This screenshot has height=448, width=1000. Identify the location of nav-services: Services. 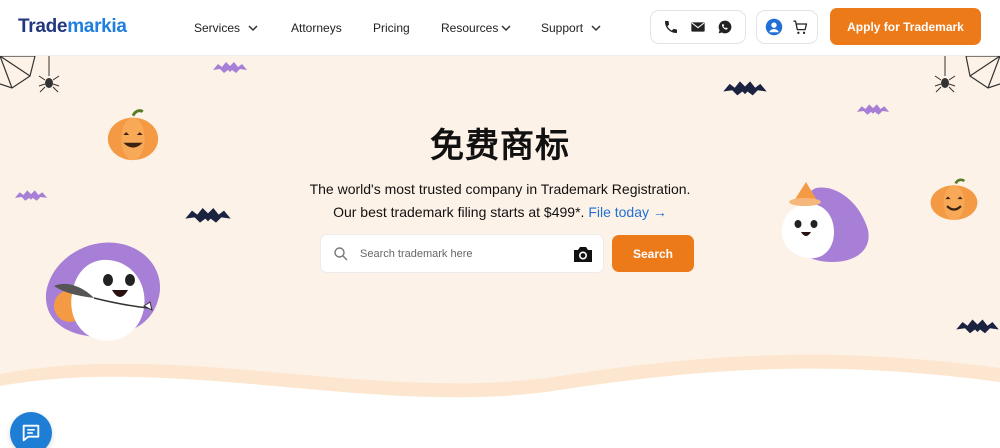
(226, 28).